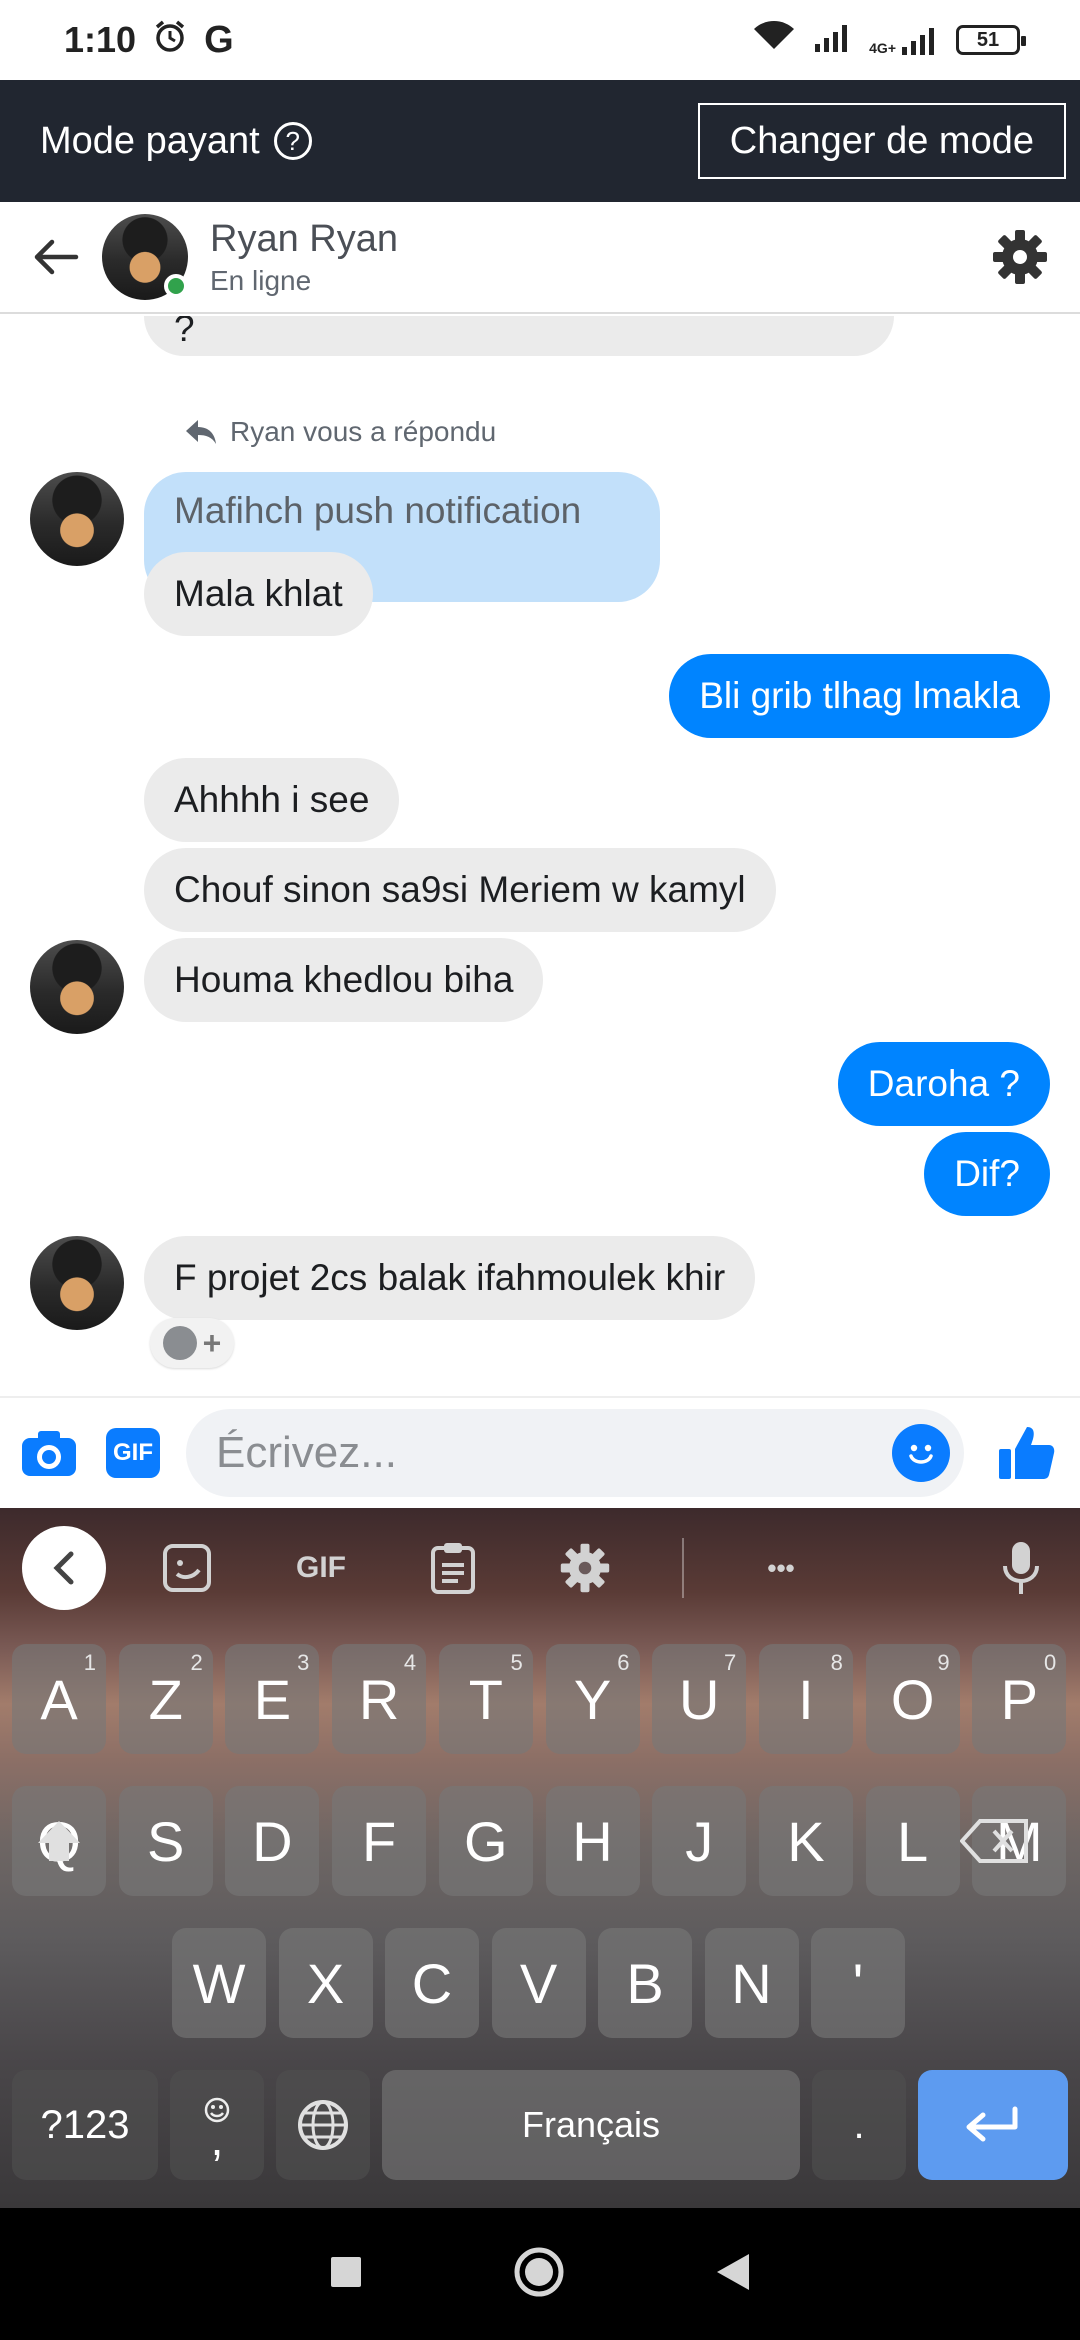 The image size is (1080, 2340). Describe the element at coordinates (805, 1699) in the screenshot. I see `key-i: I8` at that location.